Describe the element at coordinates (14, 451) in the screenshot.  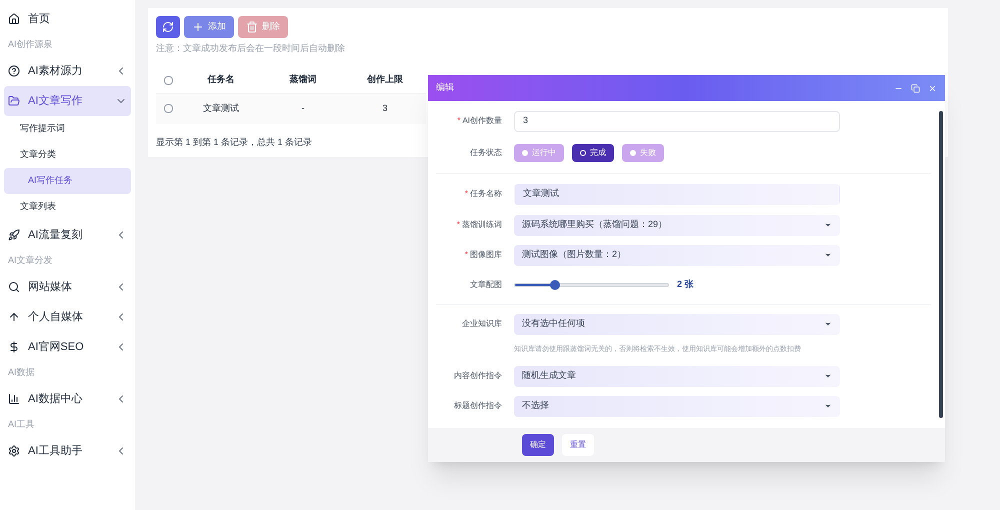
I see `settings-icon` at that location.